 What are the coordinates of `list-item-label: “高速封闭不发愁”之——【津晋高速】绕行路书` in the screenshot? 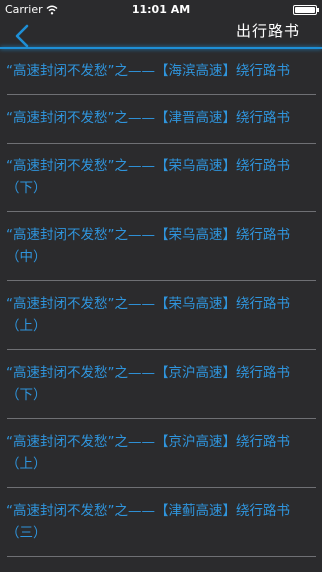 It's located at (148, 118).